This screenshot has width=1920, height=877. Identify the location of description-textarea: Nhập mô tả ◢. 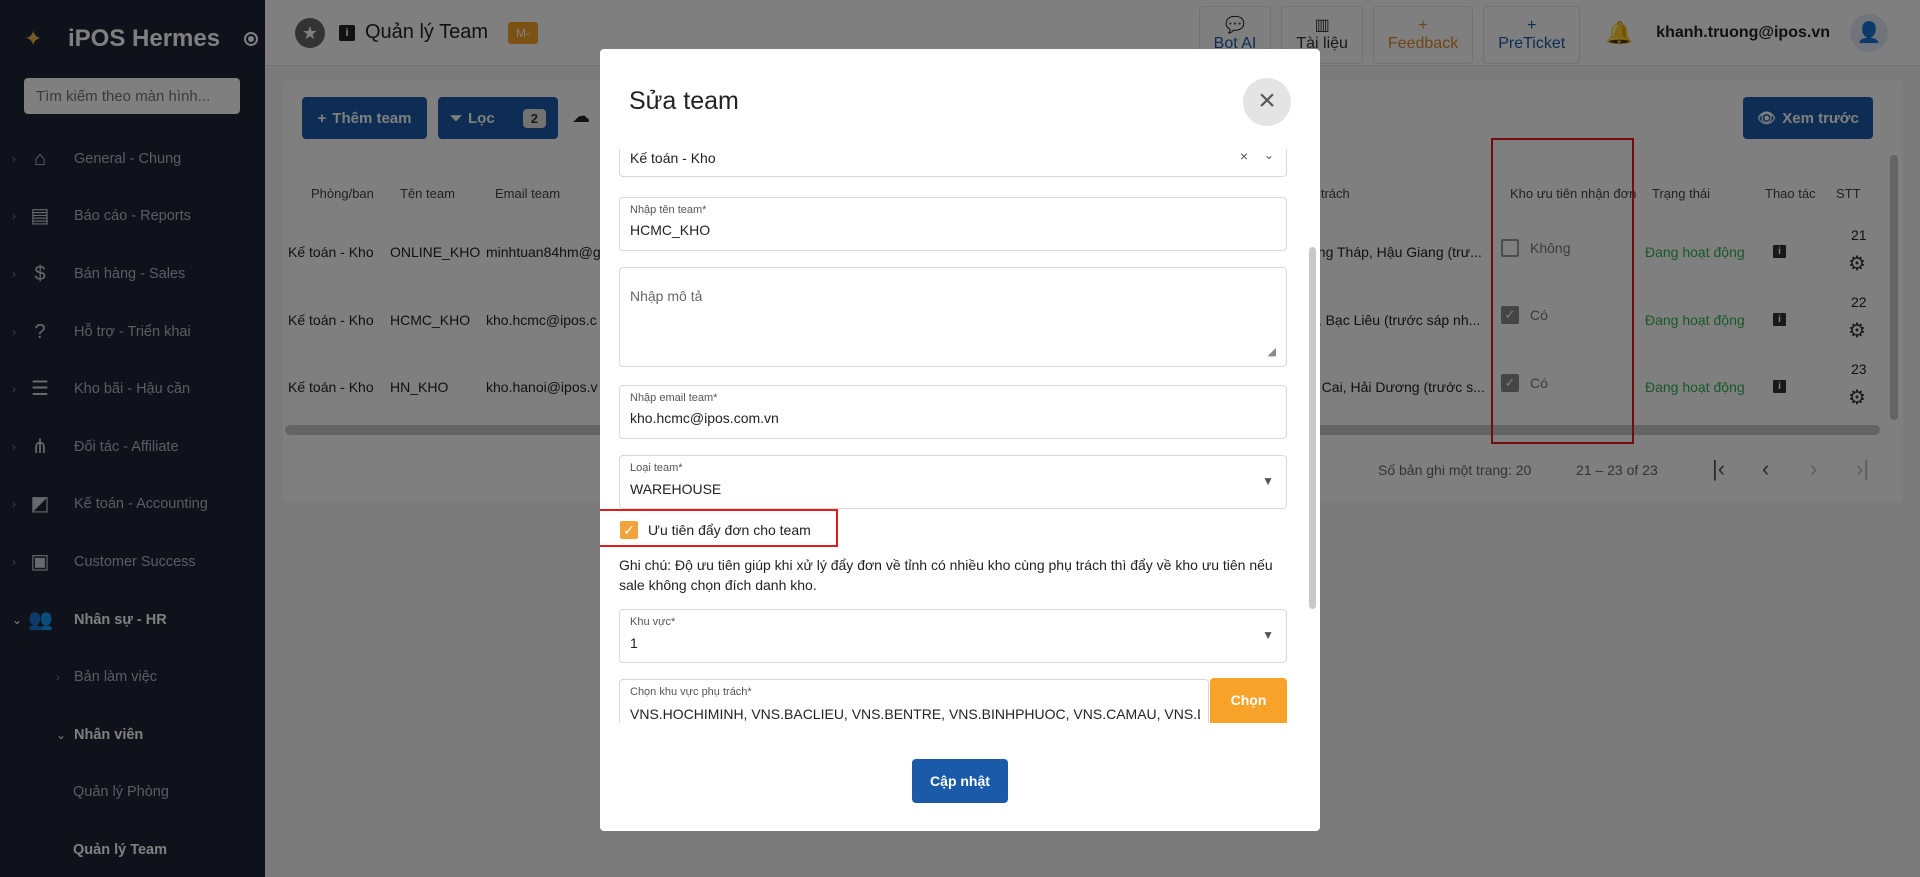
(953, 317).